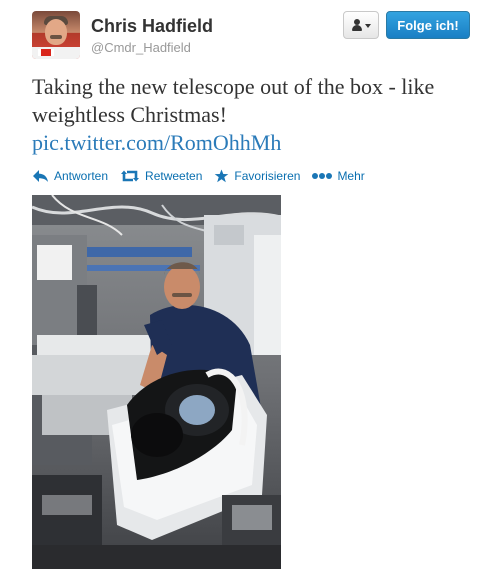  I want to click on tweet-media-link: pic.twitter.com/RomOhhMh, so click(156, 143).